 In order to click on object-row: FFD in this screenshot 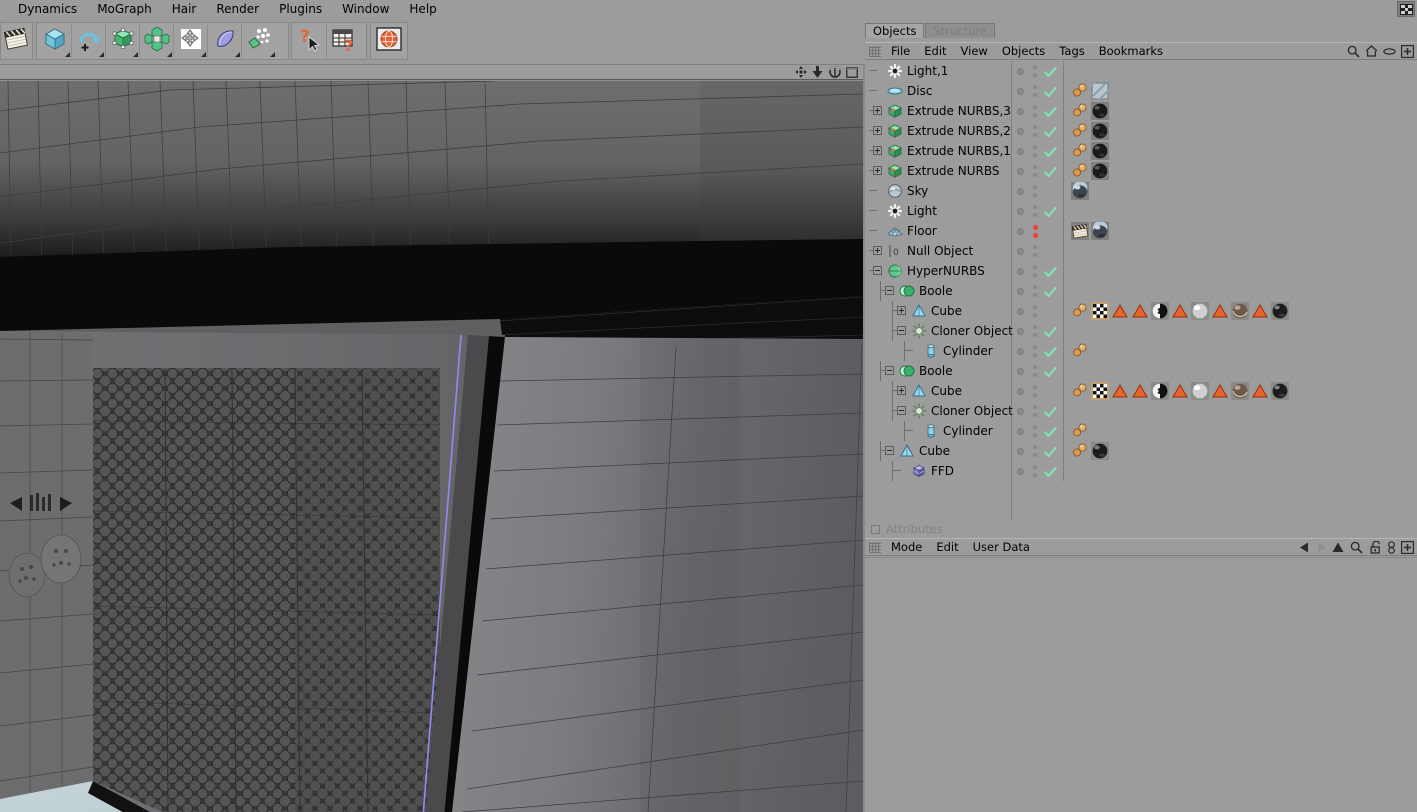, I will do `click(938, 471)`.